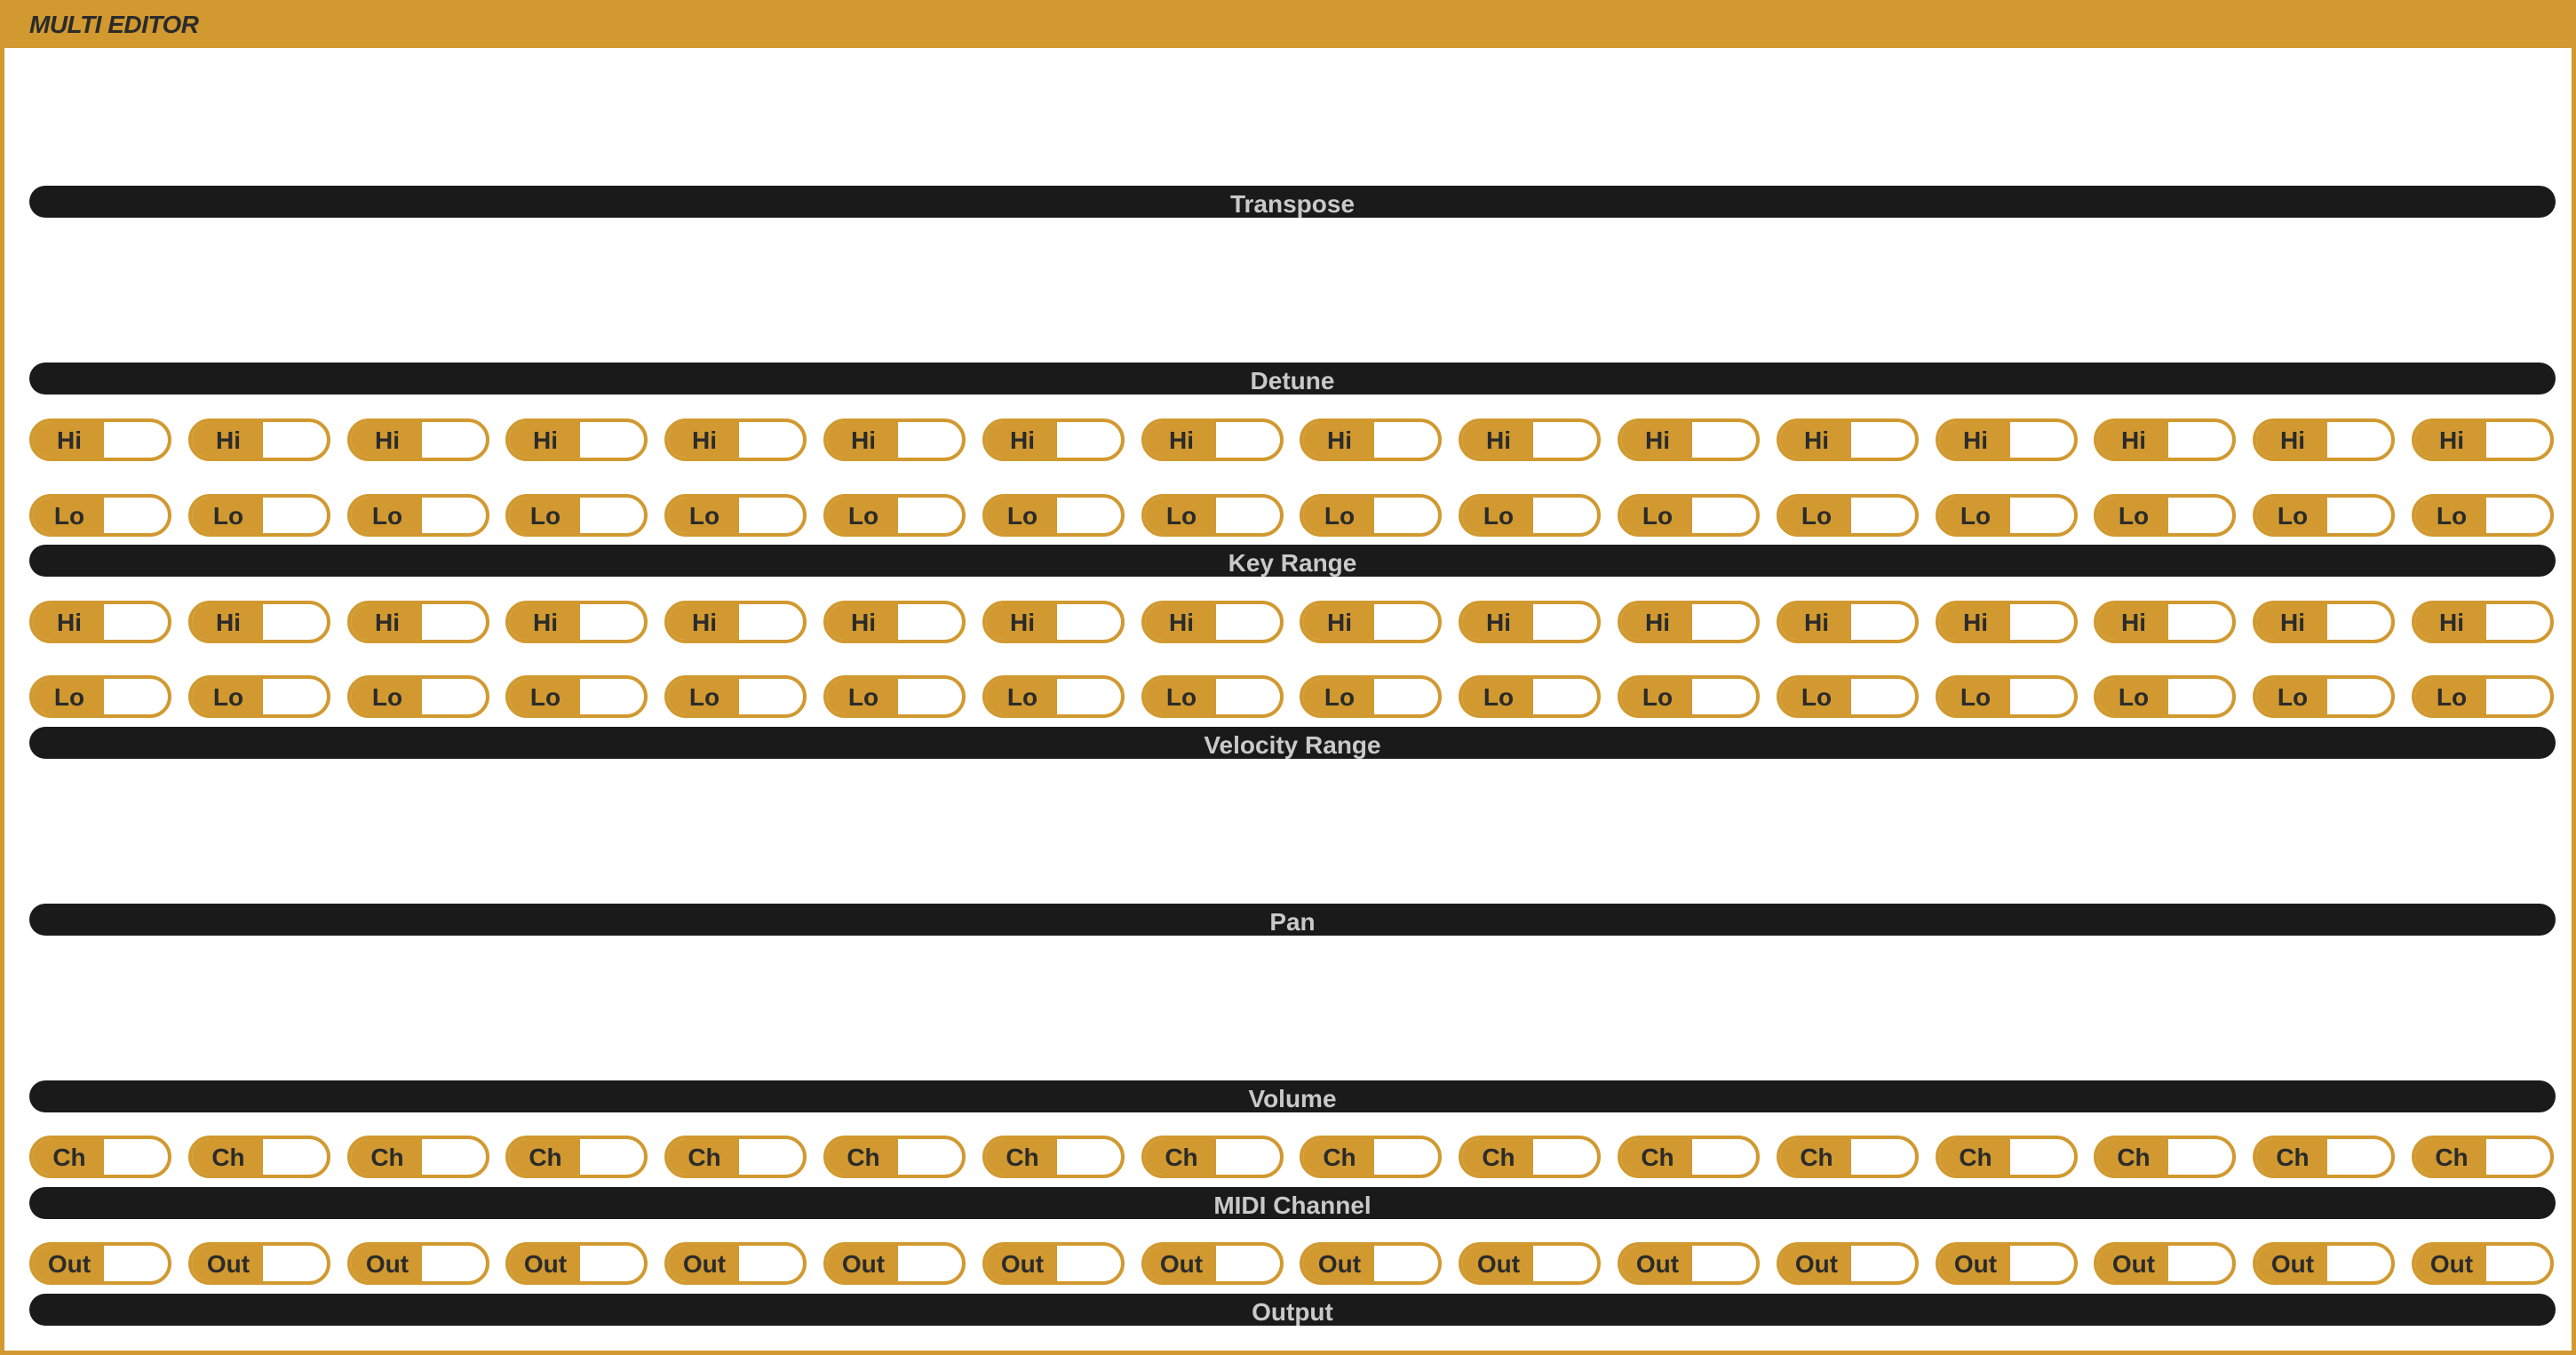  I want to click on velocity-range-hi-field-14: Hi, so click(2165, 622).